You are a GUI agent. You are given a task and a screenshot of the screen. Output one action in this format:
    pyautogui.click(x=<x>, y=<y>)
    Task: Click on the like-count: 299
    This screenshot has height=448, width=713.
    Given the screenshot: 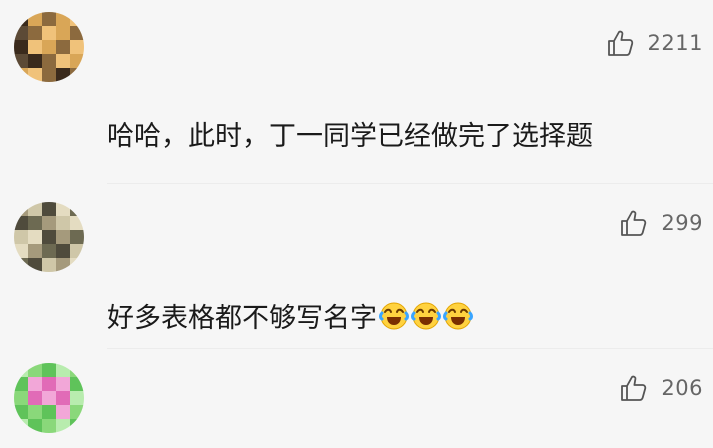 What is the action you would take?
    pyautogui.click(x=682, y=223)
    